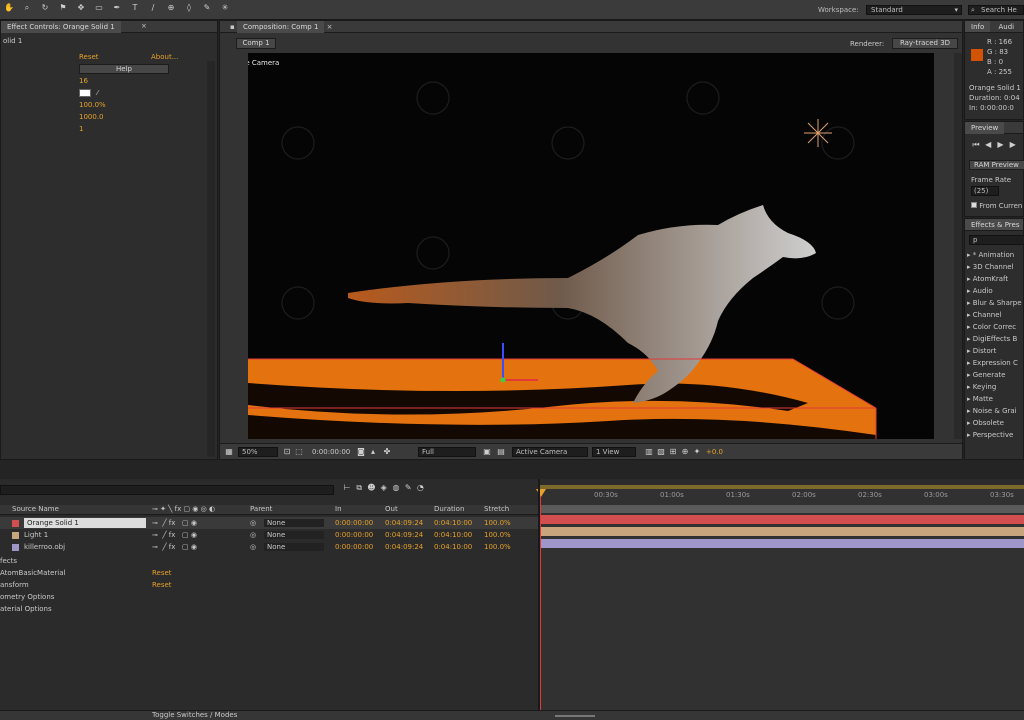 The image size is (1024, 720). What do you see at coordinates (85, 523) in the screenshot?
I see `layer-name: Orange Solid 1` at bounding box center [85, 523].